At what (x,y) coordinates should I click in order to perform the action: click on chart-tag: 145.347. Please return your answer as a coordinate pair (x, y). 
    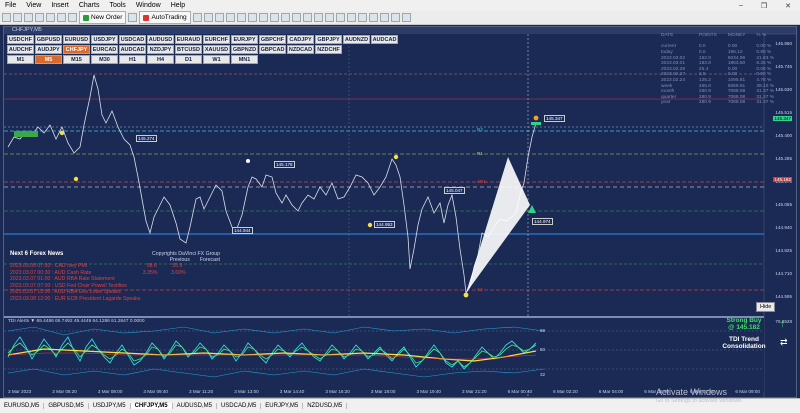
    Looking at the image, I should click on (554, 118).